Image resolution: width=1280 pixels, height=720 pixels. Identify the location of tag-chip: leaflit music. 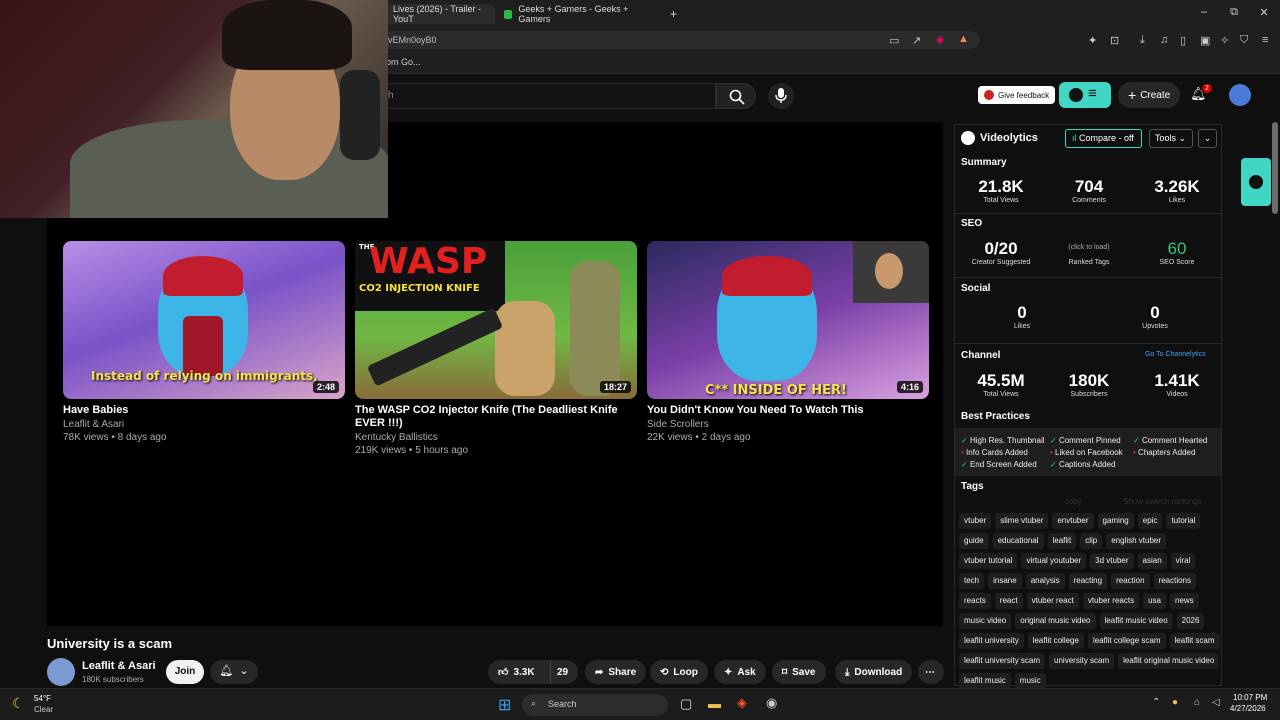
(985, 681).